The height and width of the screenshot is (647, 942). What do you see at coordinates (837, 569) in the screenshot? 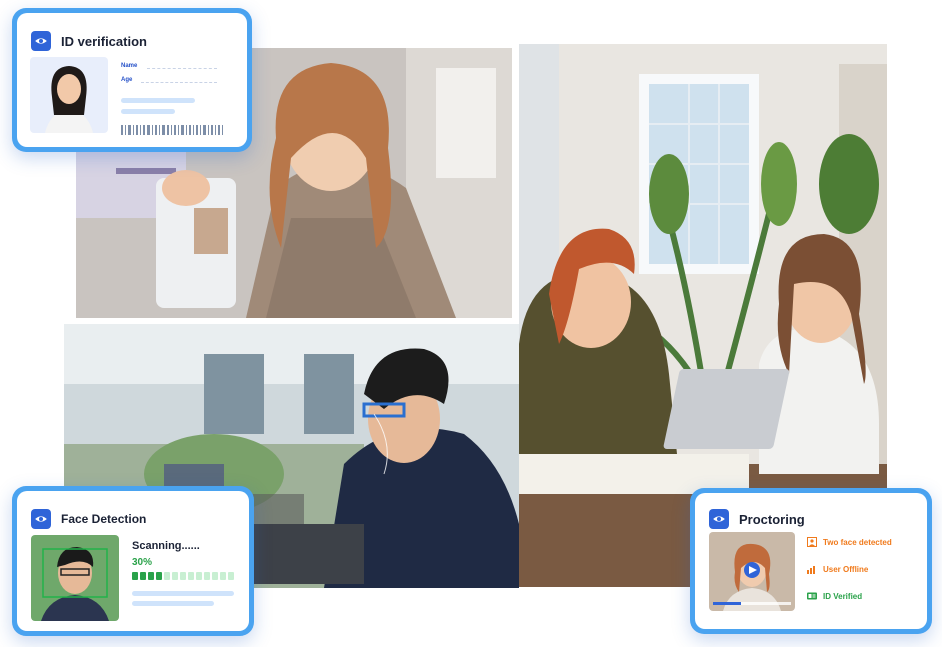
I see `alert-user-offline: User Offline` at bounding box center [837, 569].